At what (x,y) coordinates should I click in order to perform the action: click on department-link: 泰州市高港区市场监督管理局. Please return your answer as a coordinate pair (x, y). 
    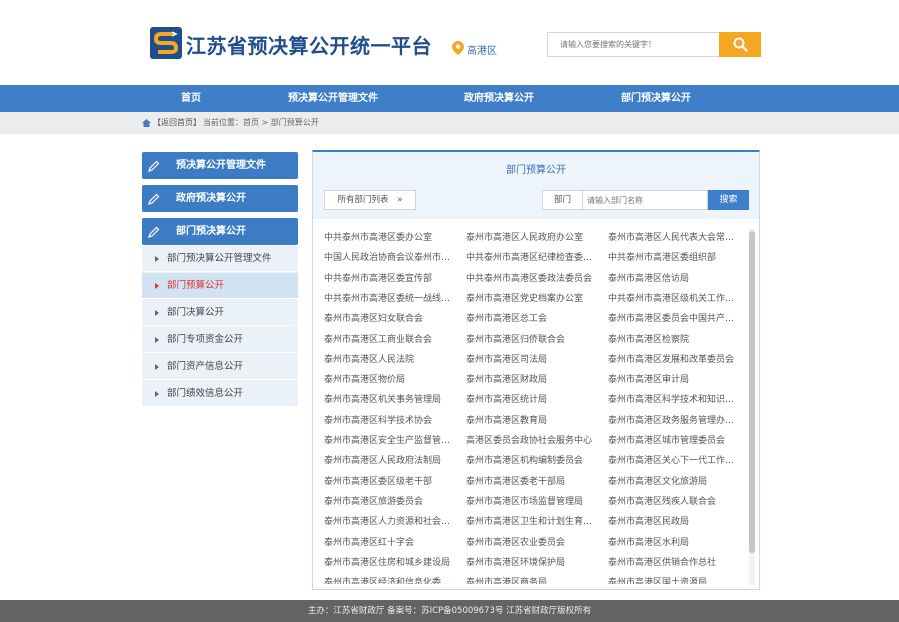
    Looking at the image, I should click on (532, 502).